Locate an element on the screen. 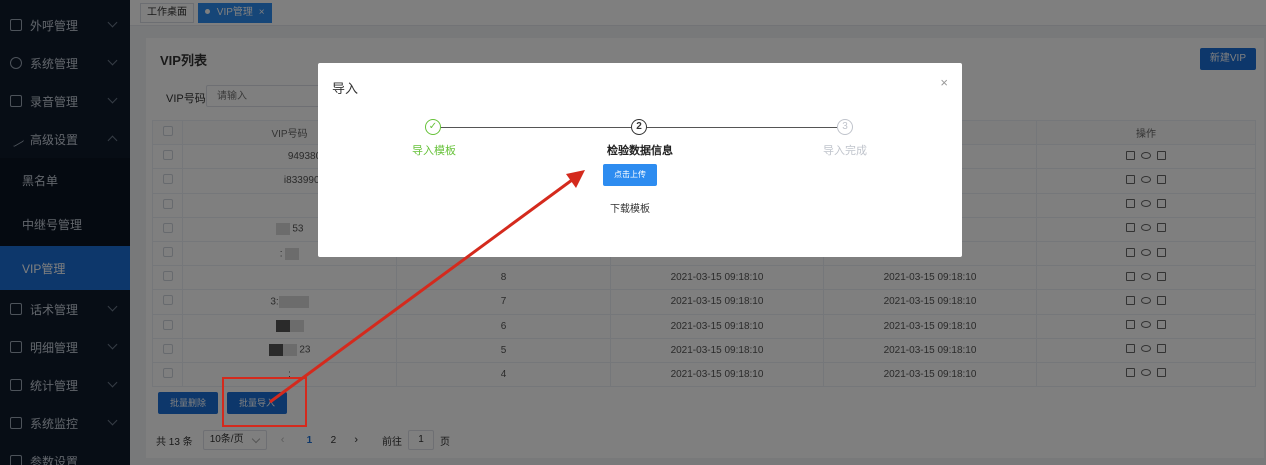 The height and width of the screenshot is (465, 1266). annotation-arrow is located at coordinates (427, 287).